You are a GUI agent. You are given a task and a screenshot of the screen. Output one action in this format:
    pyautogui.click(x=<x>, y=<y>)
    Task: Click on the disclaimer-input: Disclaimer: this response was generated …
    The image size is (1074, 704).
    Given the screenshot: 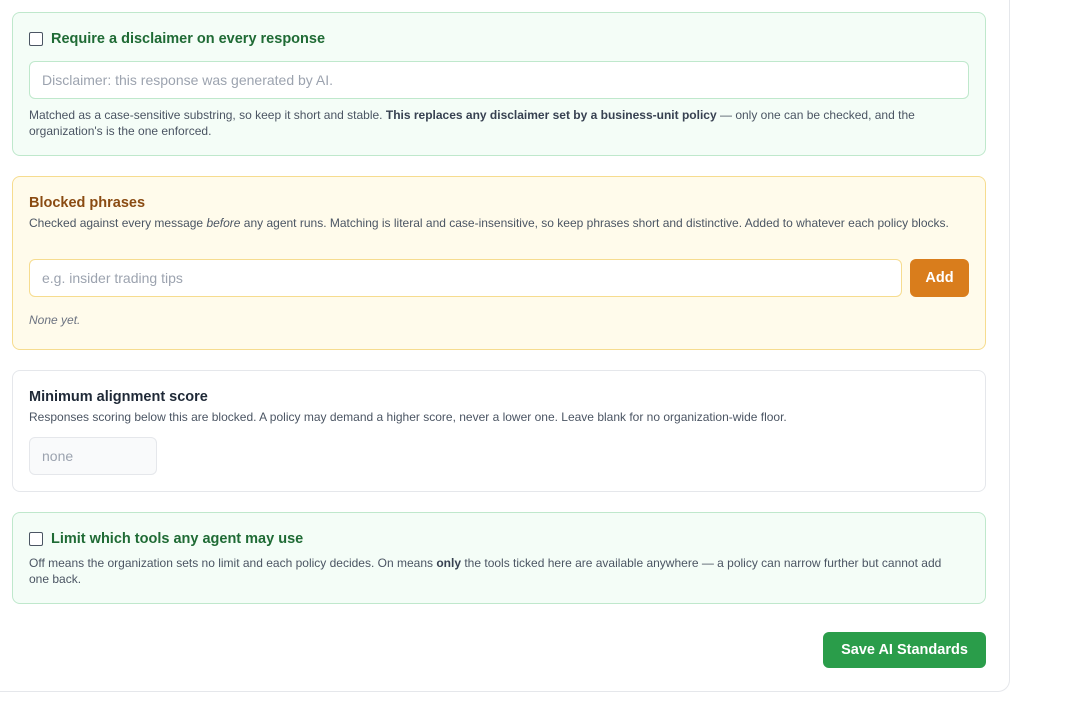 What is the action you would take?
    pyautogui.click(x=499, y=80)
    